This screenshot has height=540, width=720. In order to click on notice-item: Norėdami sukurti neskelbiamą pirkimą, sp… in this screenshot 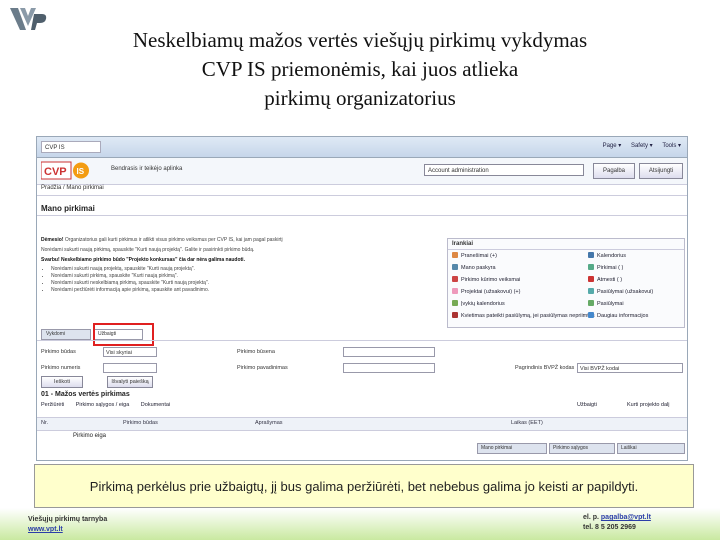, I will do `click(246, 283)`.